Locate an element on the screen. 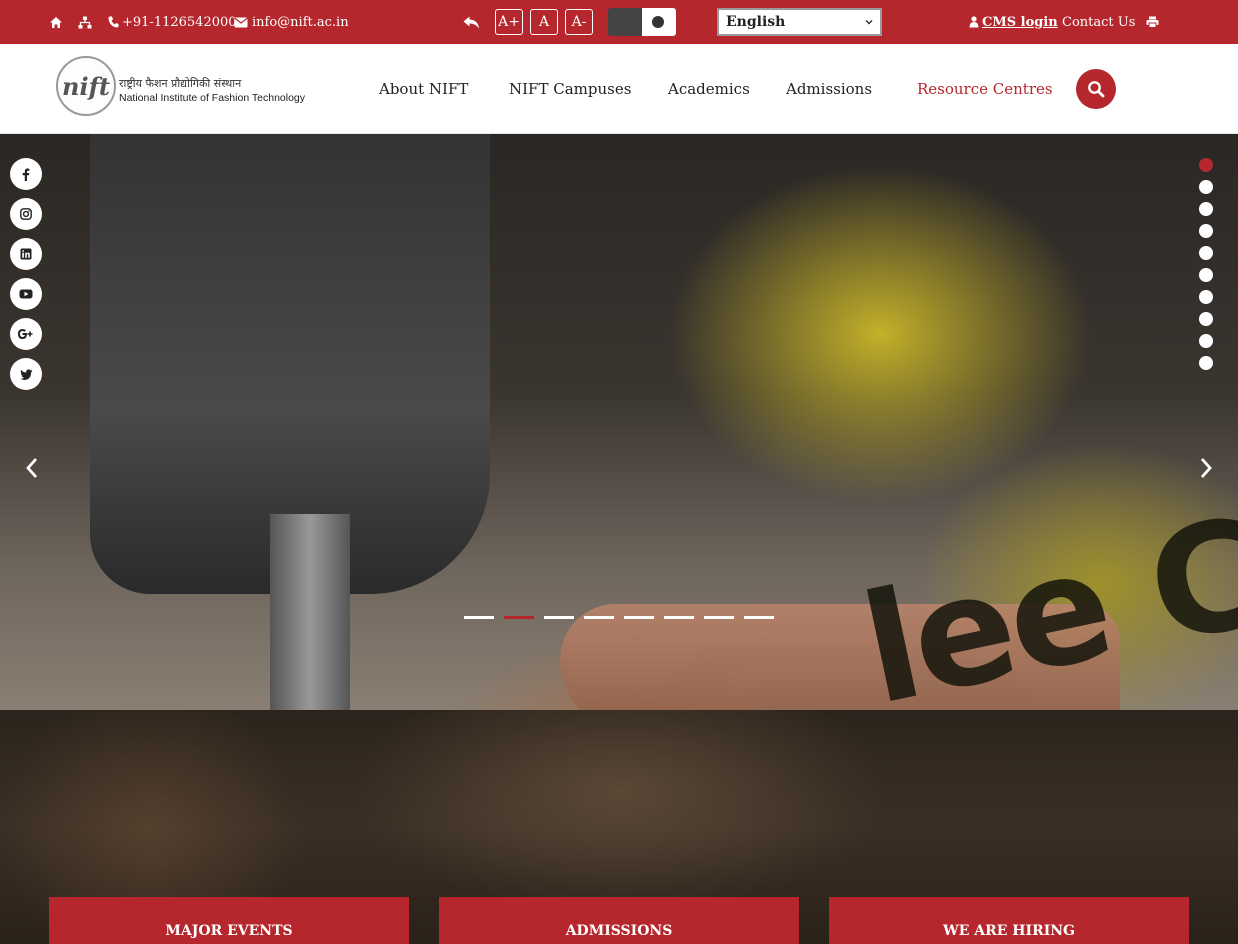 This screenshot has width=1238, height=944. dark-mode-option is located at coordinates (625, 22).